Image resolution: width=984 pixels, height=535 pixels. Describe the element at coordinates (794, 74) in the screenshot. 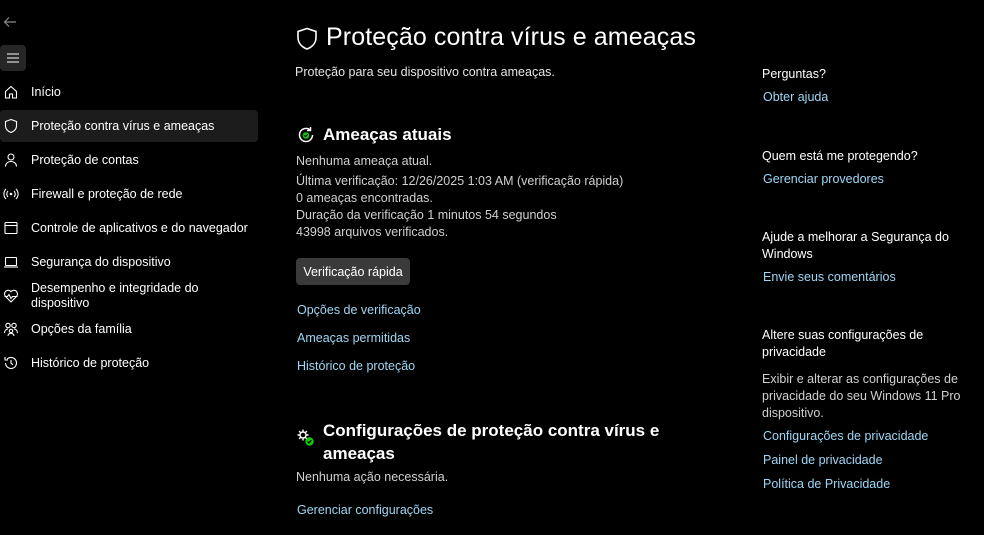

I see `questions-title: Perguntas?` at that location.